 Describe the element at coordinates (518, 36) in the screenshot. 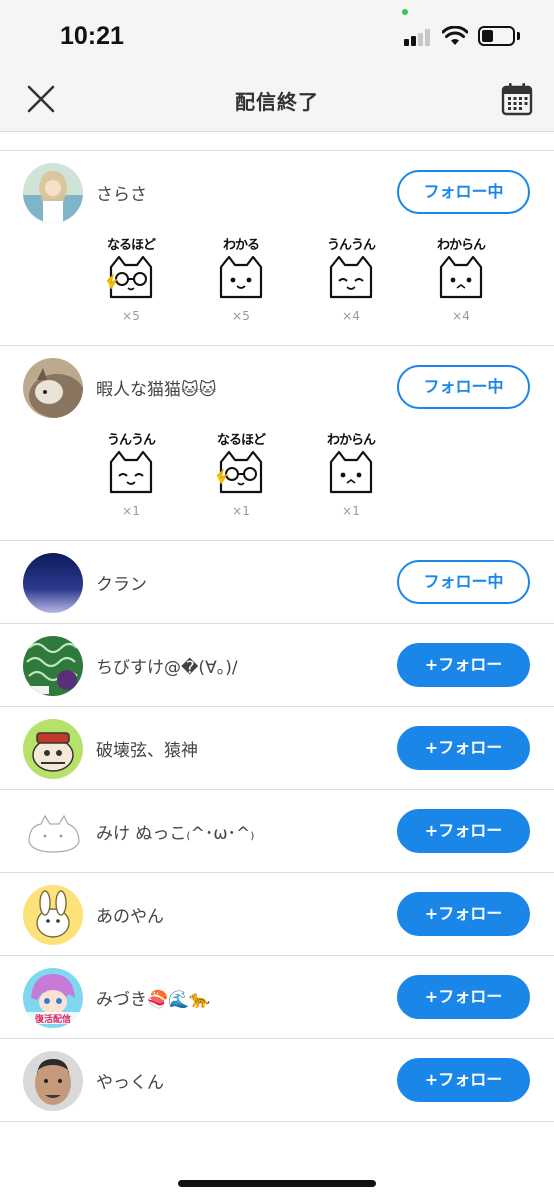

I see `battery-tip` at that location.